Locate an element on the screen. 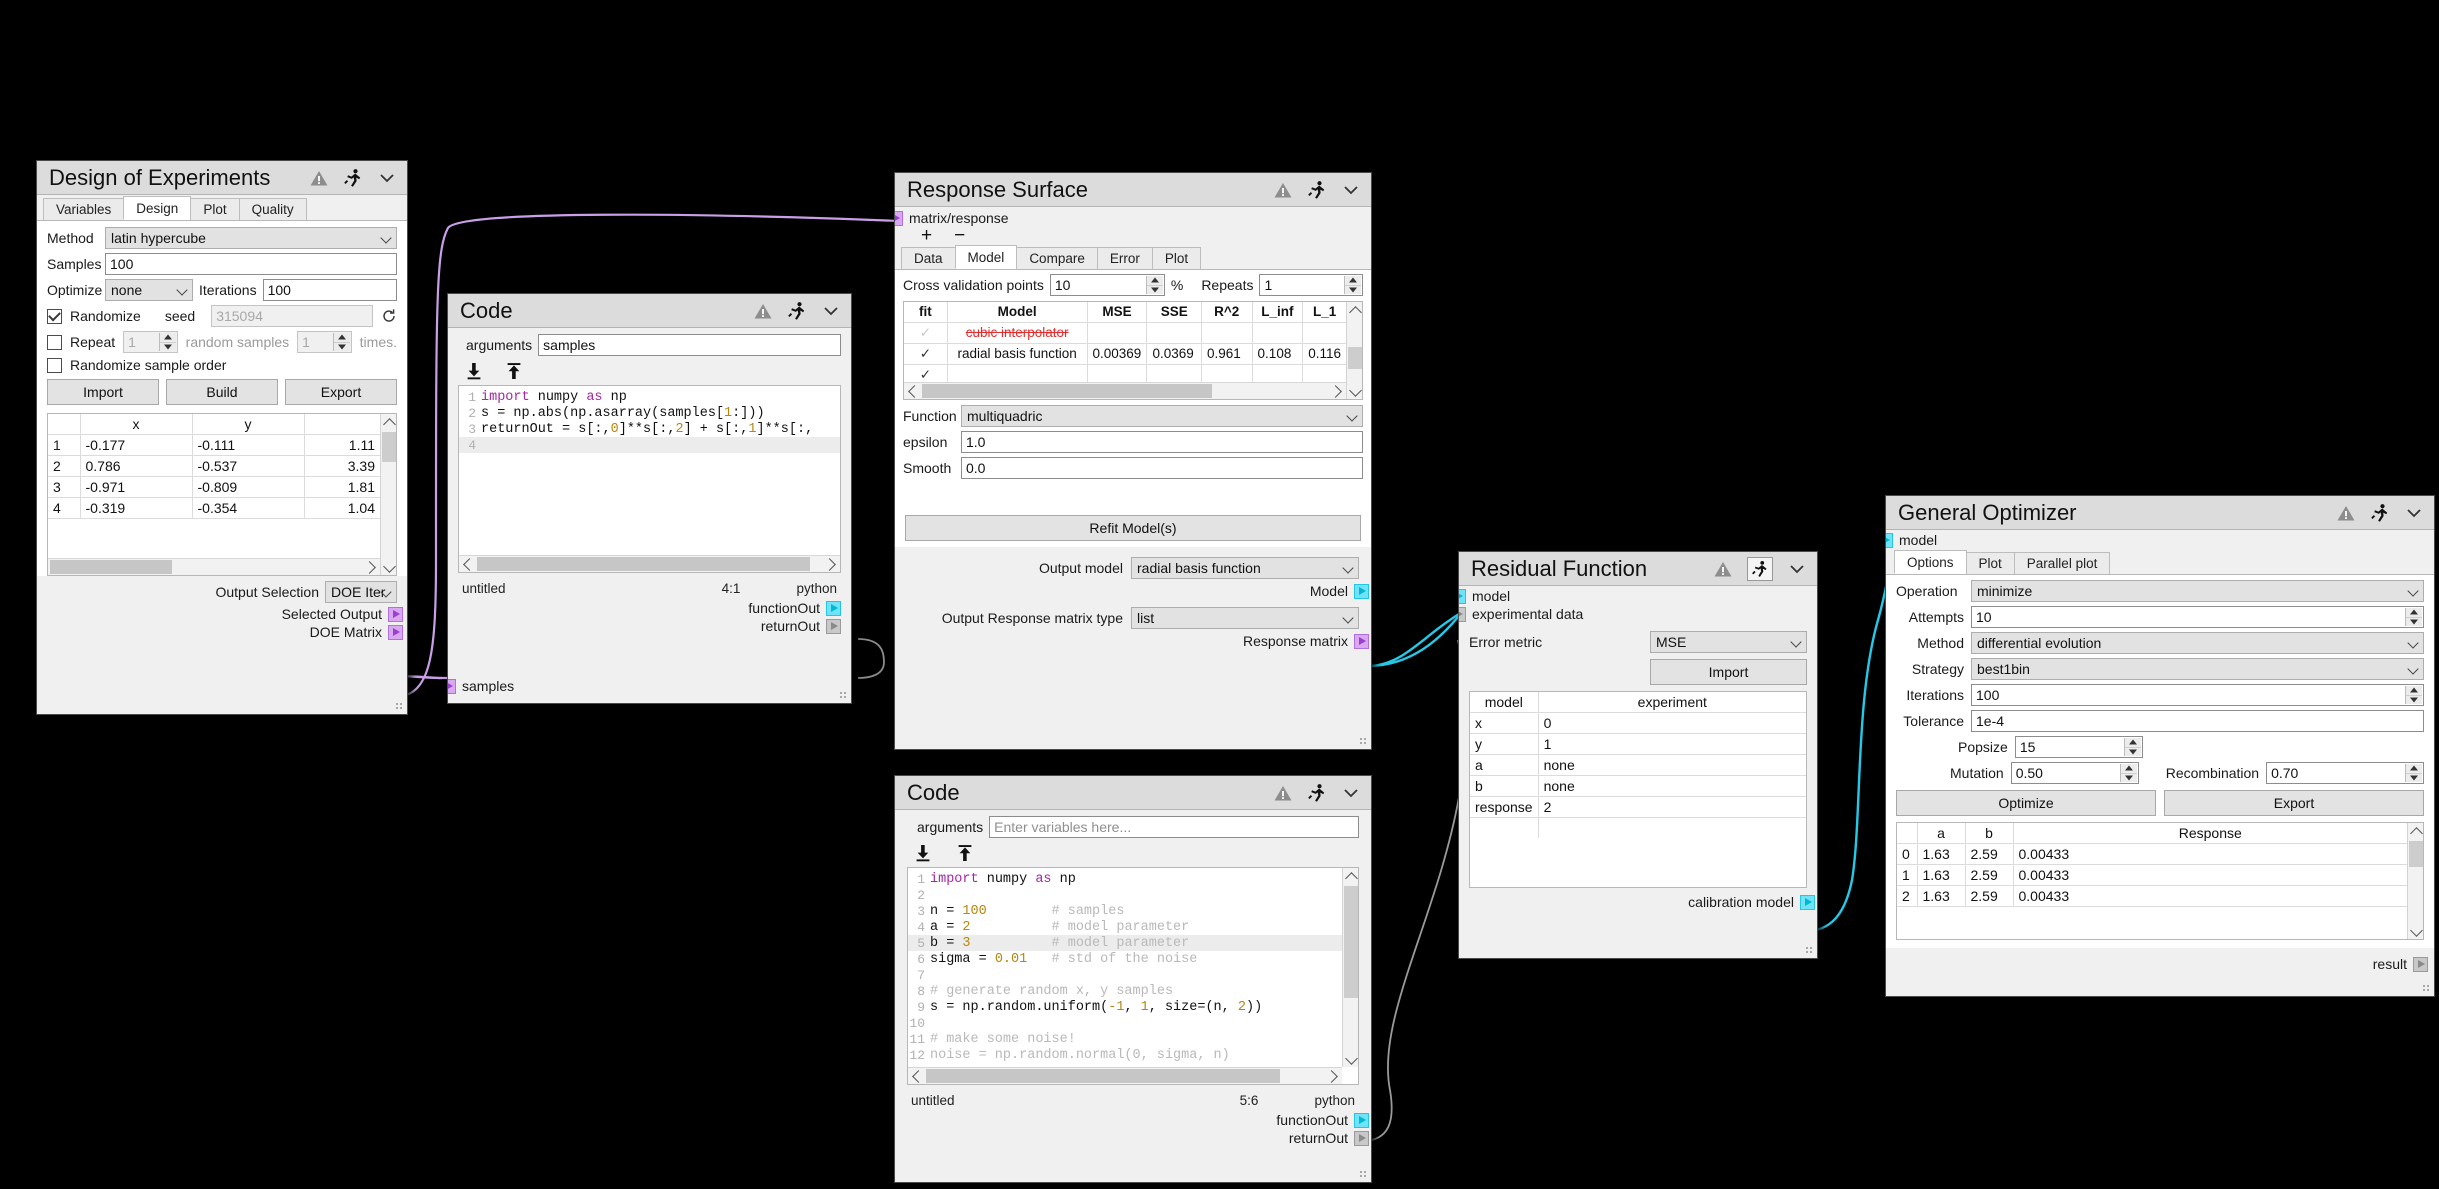  tab-error: Error is located at coordinates (1124, 258).